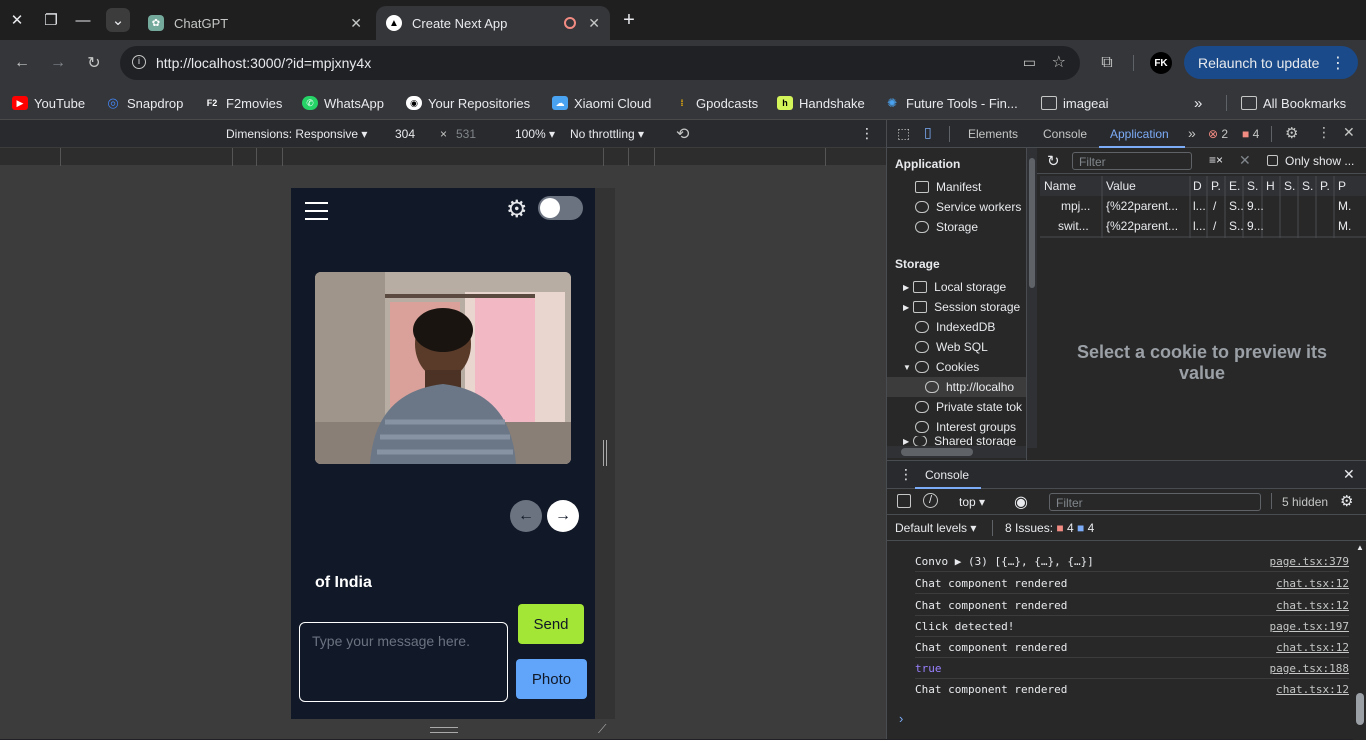  What do you see at coordinates (1325, 186) in the screenshot?
I see `column-partition: P.` at bounding box center [1325, 186].